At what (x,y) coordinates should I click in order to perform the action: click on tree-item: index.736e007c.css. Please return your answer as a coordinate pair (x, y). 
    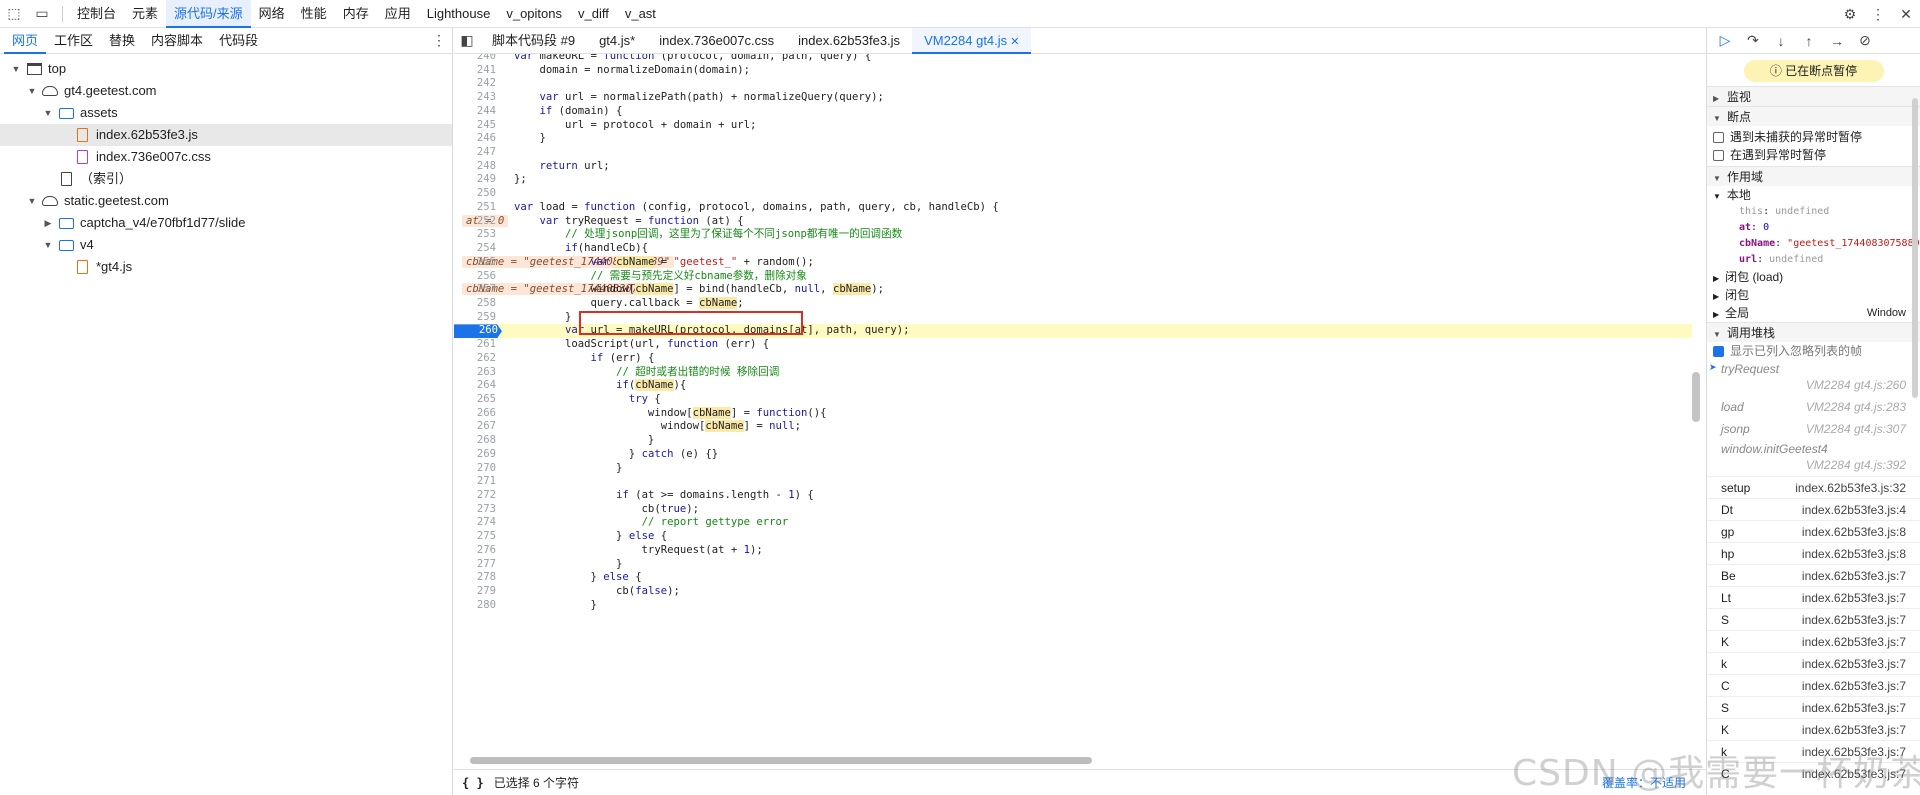
    Looking at the image, I should click on (226, 157).